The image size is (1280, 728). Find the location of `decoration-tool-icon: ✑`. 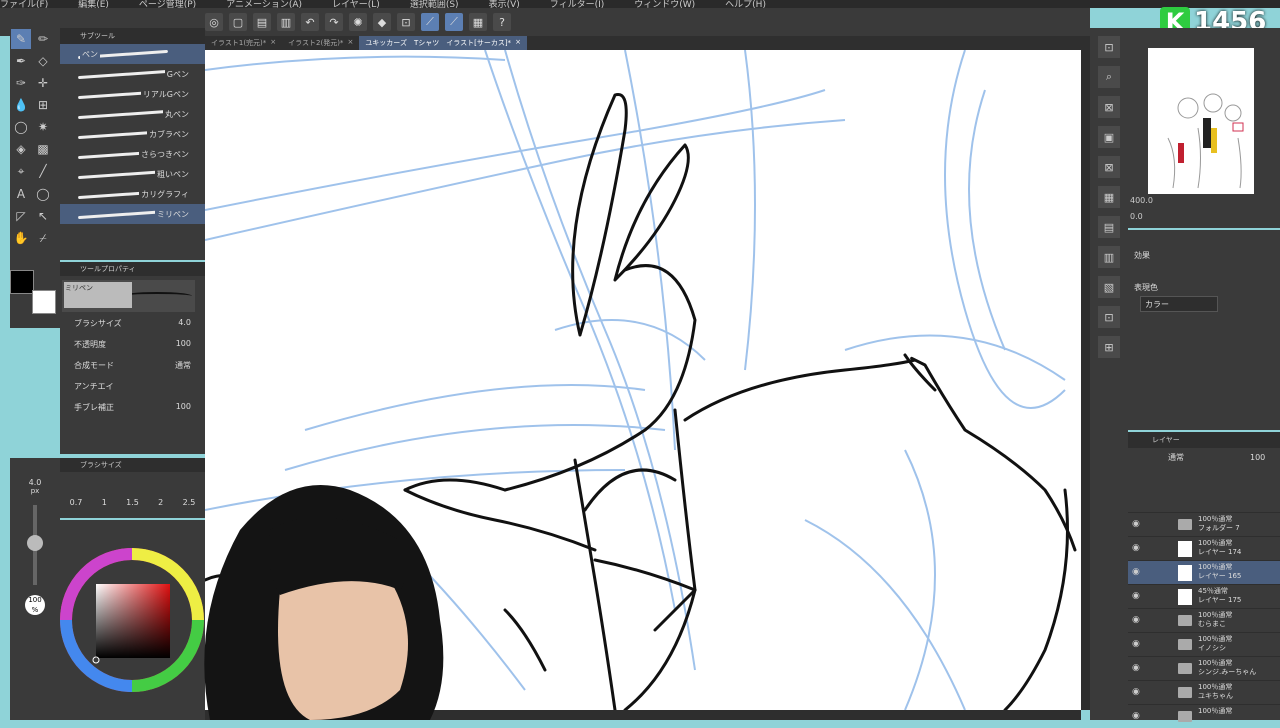

decoration-tool-icon: ✑ is located at coordinates (21, 83).